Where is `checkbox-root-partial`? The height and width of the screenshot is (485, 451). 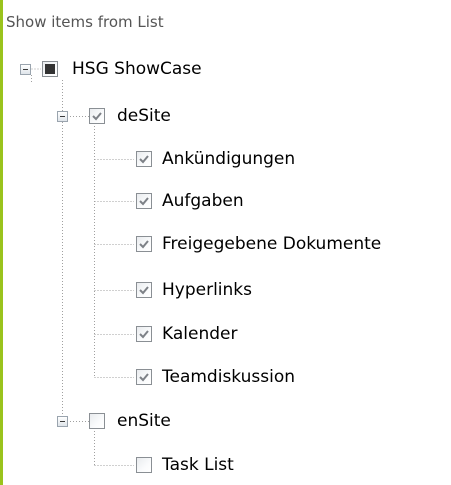 checkbox-root-partial is located at coordinates (50, 69).